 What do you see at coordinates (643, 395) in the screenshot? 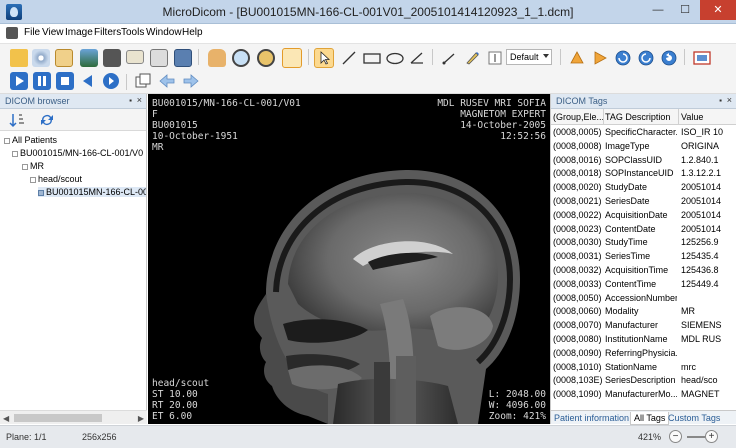
I see `table-row: (0008,1090) ManufacturerMo... MAGNET` at bounding box center [643, 395].